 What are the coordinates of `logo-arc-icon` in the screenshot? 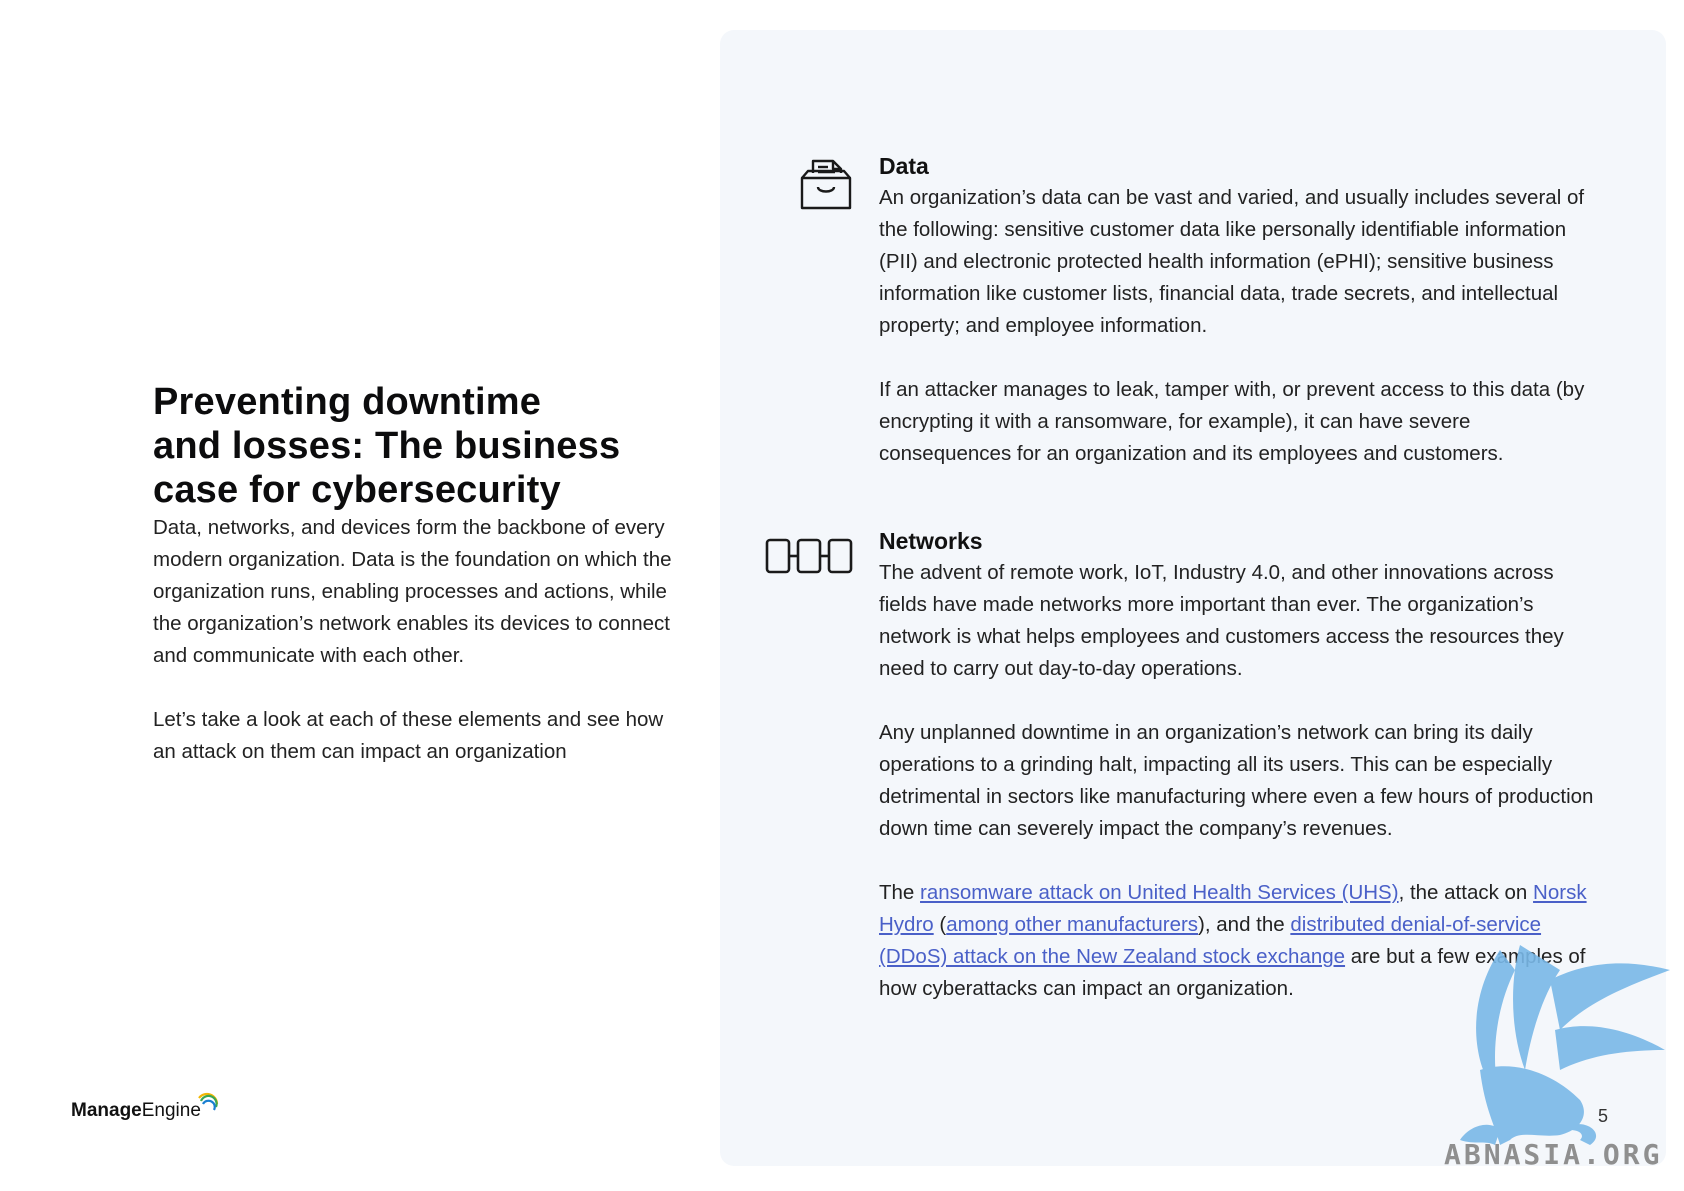 It's located at (208, 1101).